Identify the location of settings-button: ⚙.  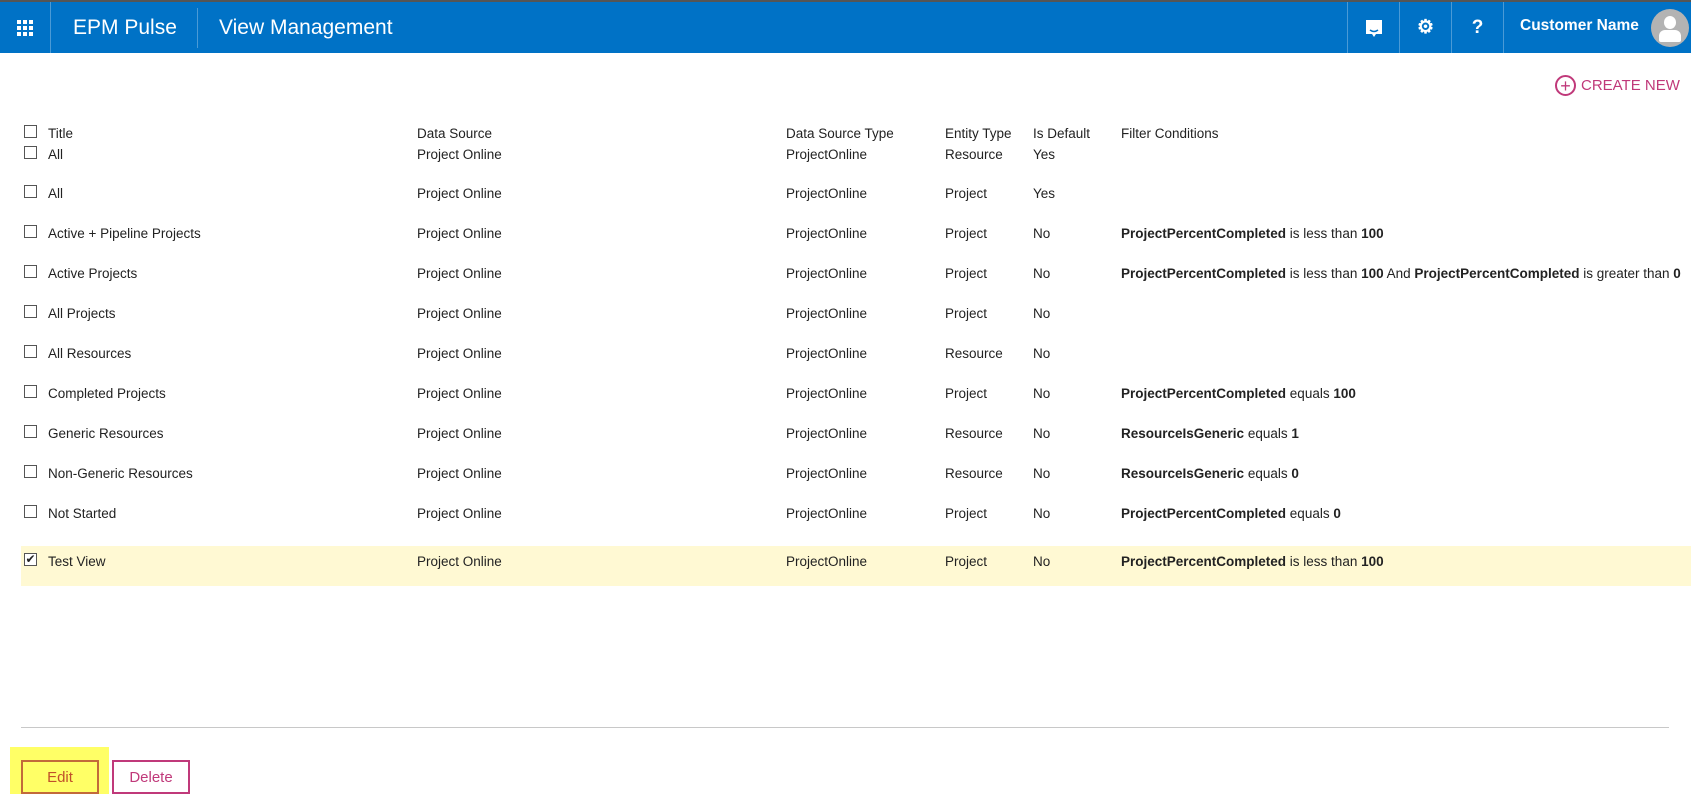
(1425, 27).